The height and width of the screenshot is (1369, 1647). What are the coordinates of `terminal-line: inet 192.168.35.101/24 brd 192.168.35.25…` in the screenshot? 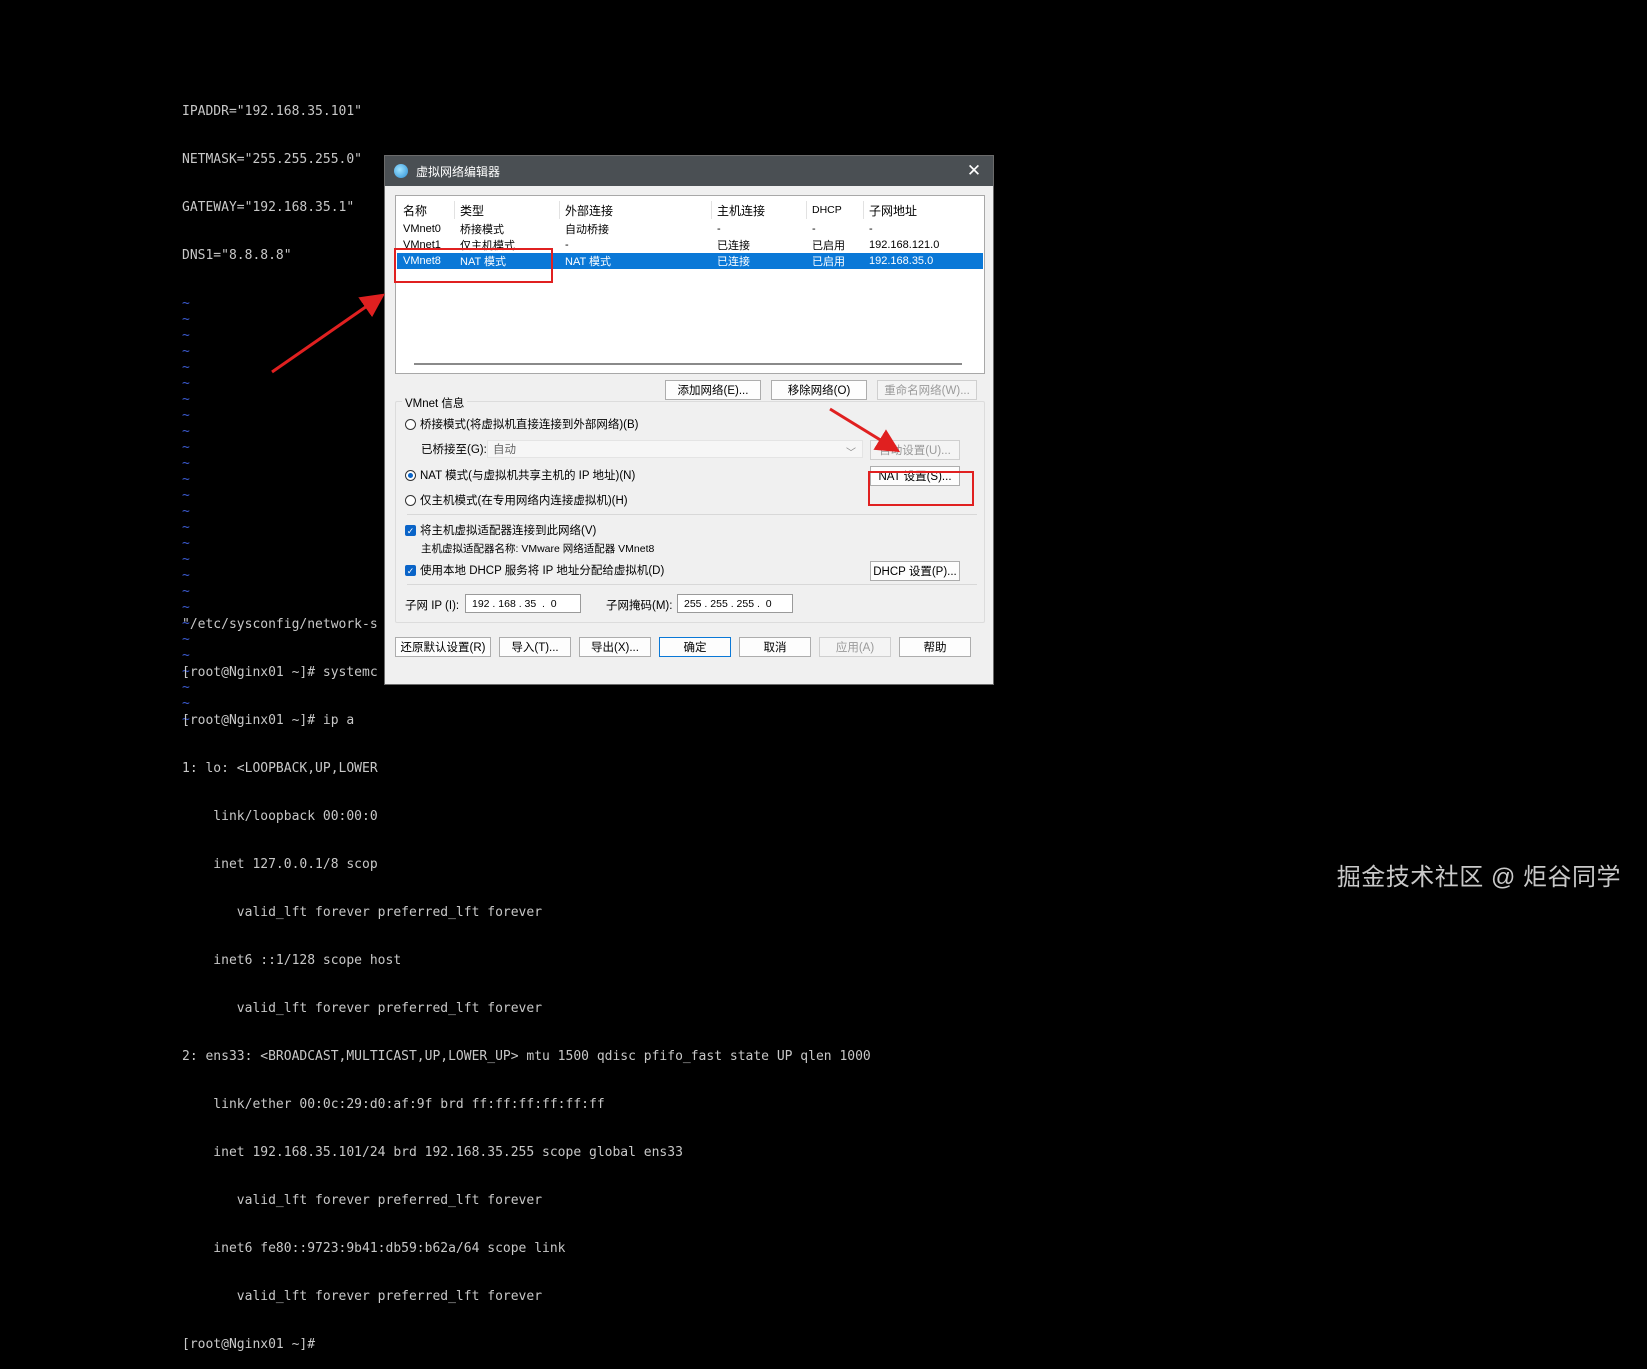 It's located at (432, 1152).